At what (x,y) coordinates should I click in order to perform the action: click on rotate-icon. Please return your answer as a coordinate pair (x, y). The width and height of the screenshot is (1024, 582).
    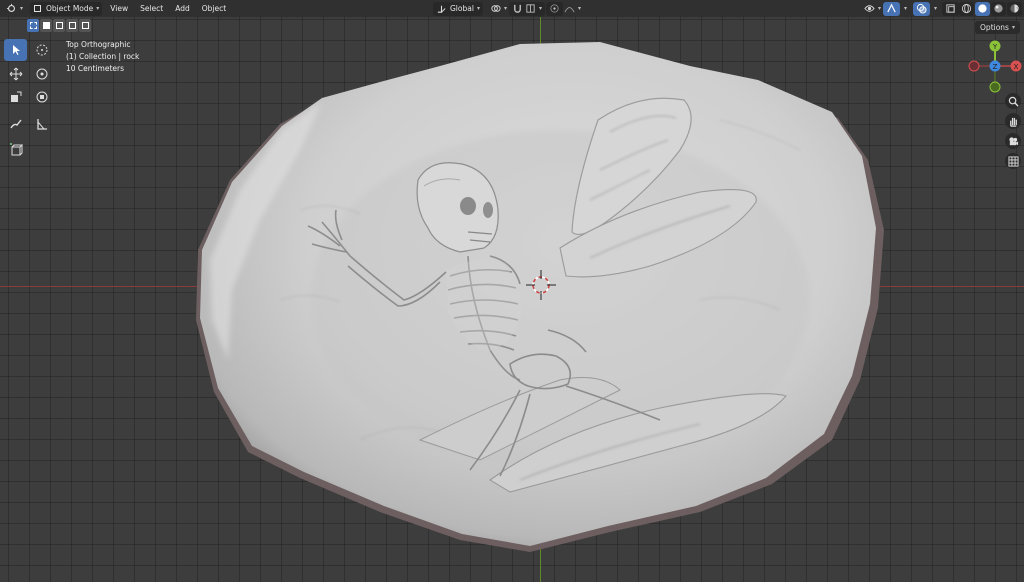
    Looking at the image, I should click on (41, 74).